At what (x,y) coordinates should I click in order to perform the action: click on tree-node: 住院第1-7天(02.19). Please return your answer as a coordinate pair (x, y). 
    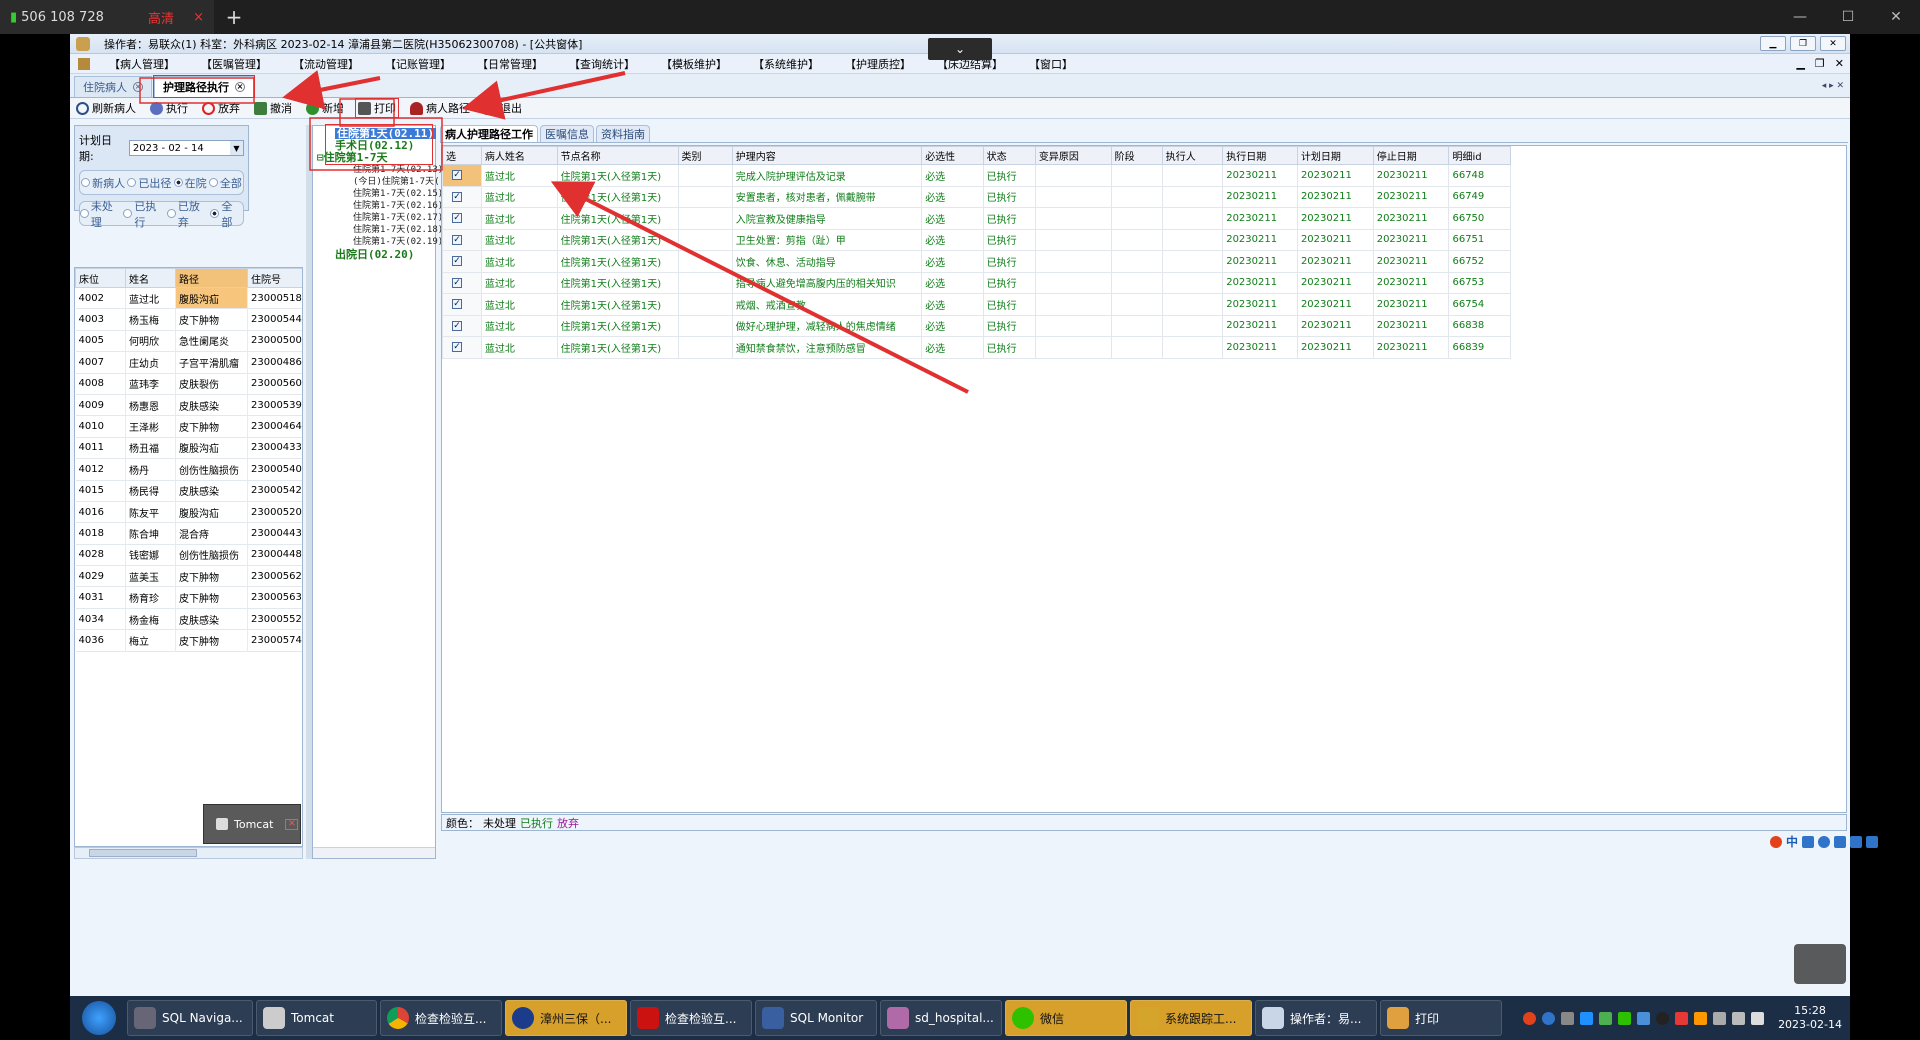
    Looking at the image, I should click on (398, 242).